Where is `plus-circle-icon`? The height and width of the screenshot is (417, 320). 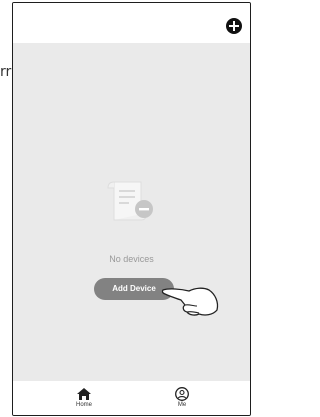 plus-circle-icon is located at coordinates (234, 26).